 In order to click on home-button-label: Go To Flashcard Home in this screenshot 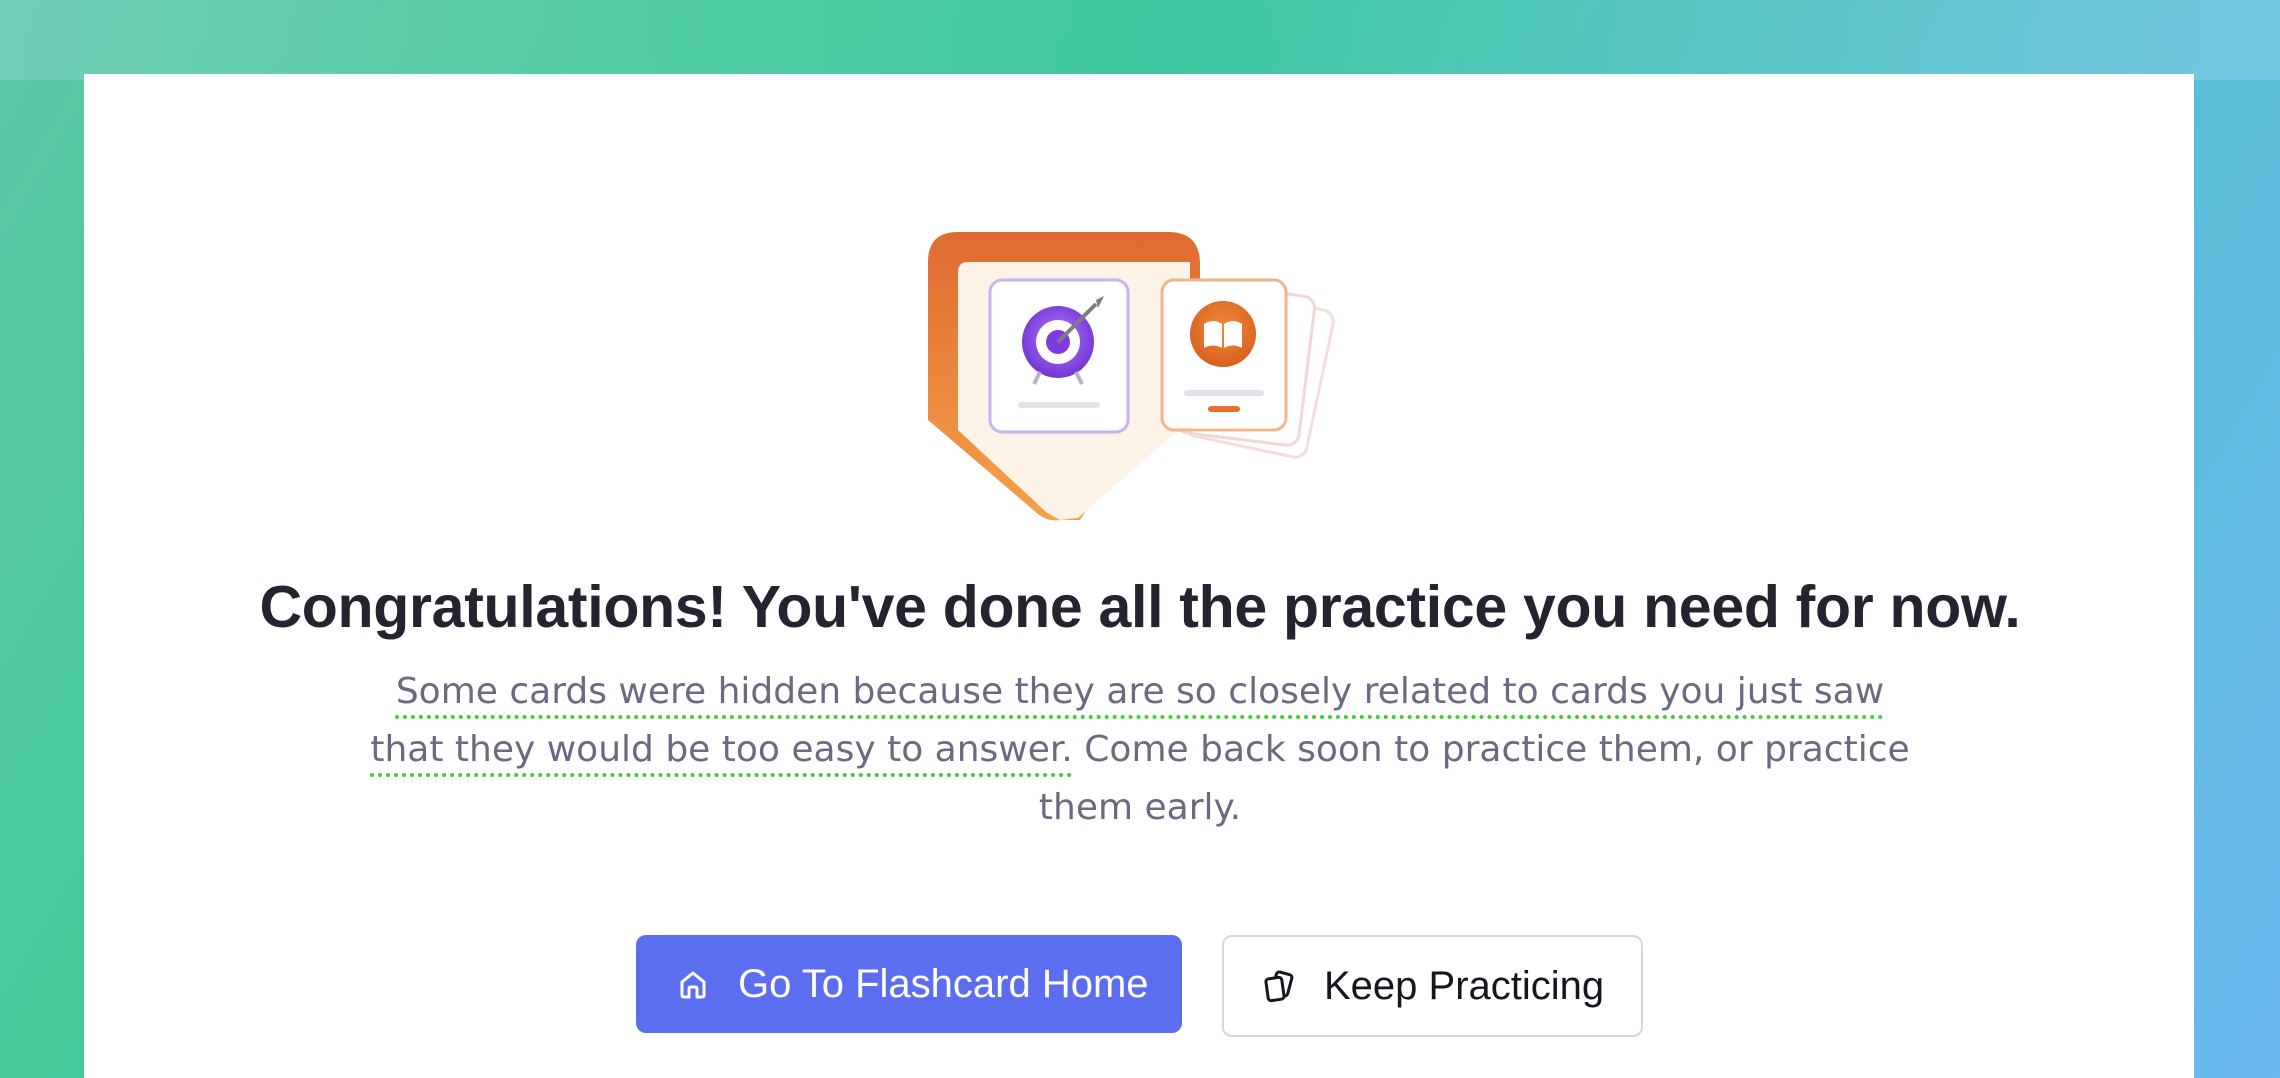, I will do `click(943, 983)`.